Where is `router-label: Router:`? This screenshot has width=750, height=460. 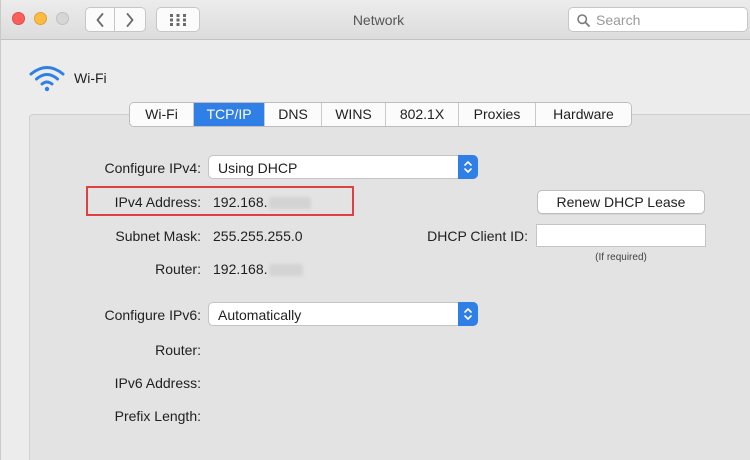 router-label: Router: is located at coordinates (178, 269).